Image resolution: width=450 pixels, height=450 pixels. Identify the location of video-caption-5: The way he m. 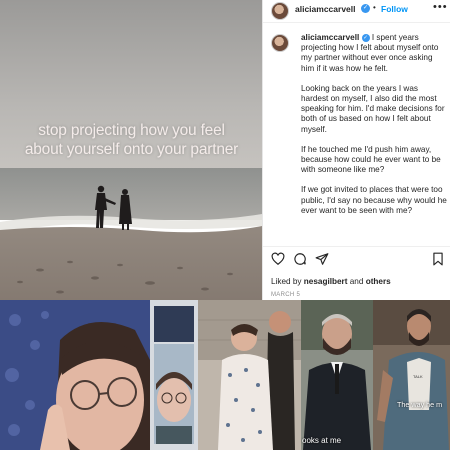
(420, 404).